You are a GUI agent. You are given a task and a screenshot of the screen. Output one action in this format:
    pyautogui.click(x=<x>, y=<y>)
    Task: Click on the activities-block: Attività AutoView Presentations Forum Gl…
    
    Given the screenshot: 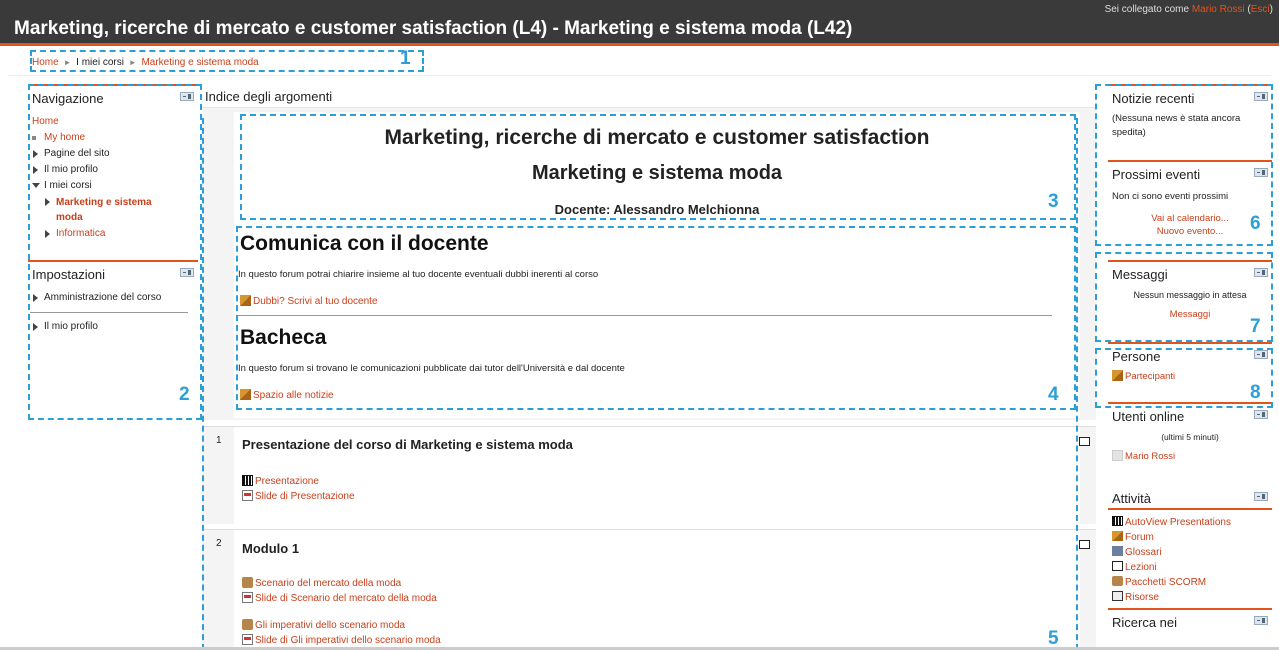 What is the action you would take?
    pyautogui.click(x=1190, y=545)
    